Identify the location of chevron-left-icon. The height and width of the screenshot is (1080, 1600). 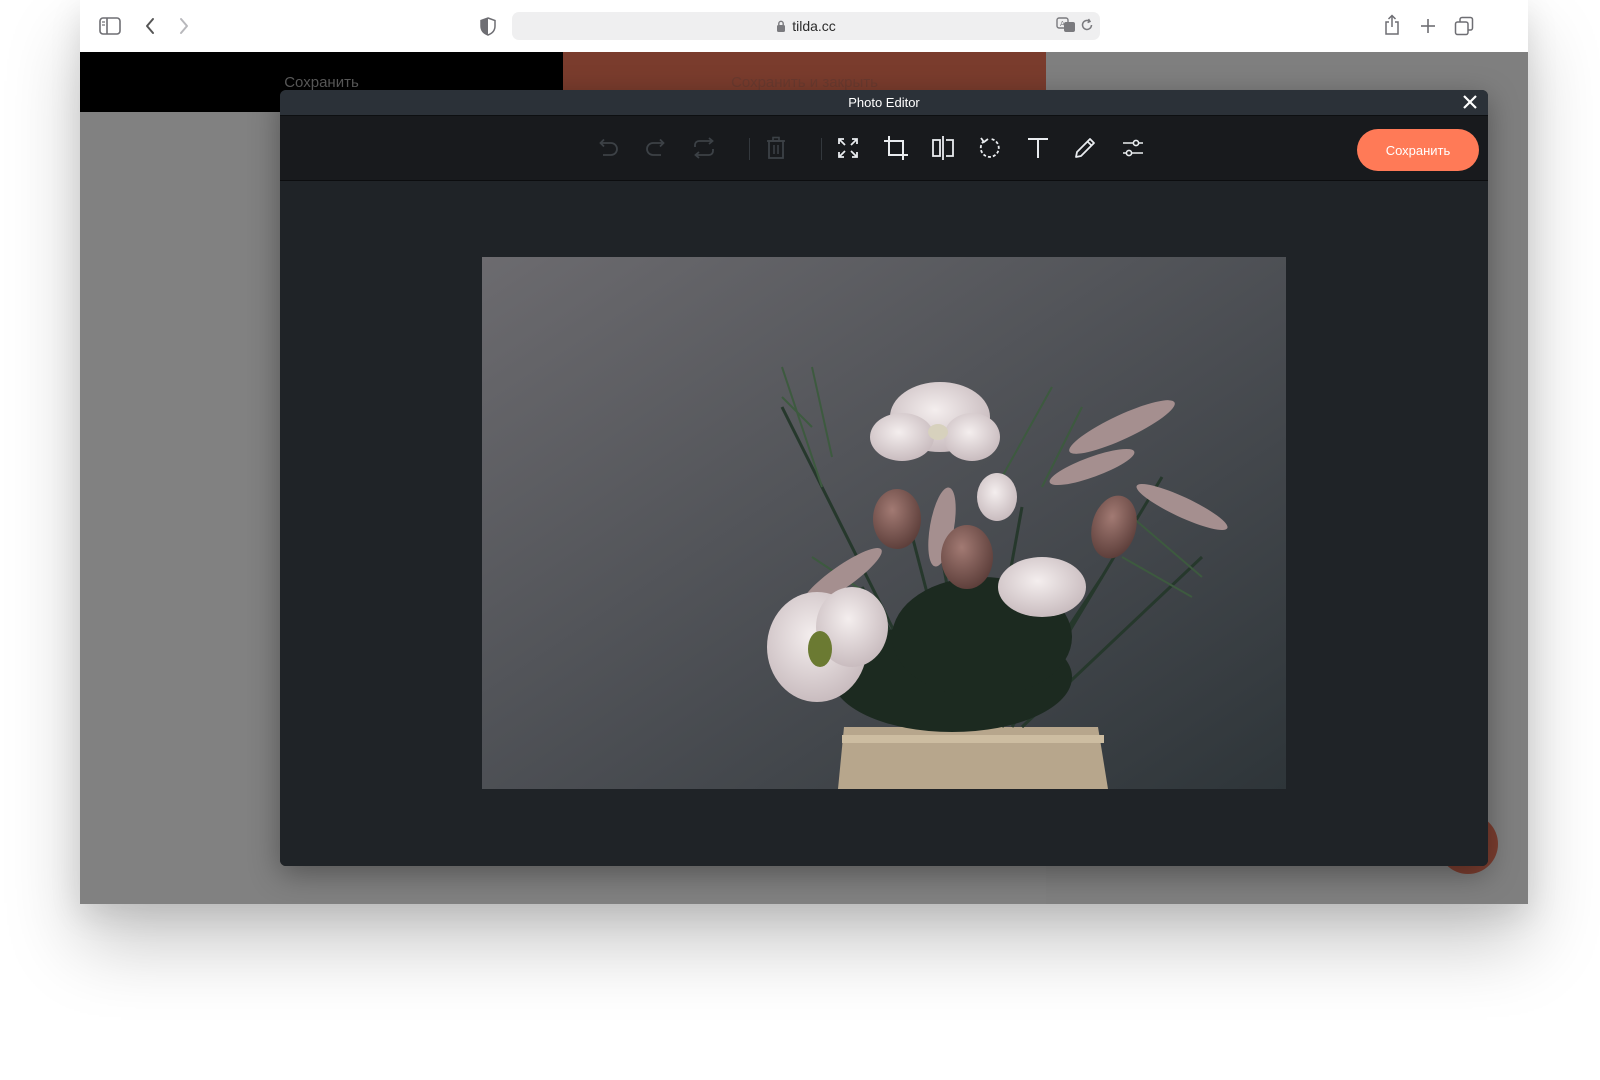
(150, 26).